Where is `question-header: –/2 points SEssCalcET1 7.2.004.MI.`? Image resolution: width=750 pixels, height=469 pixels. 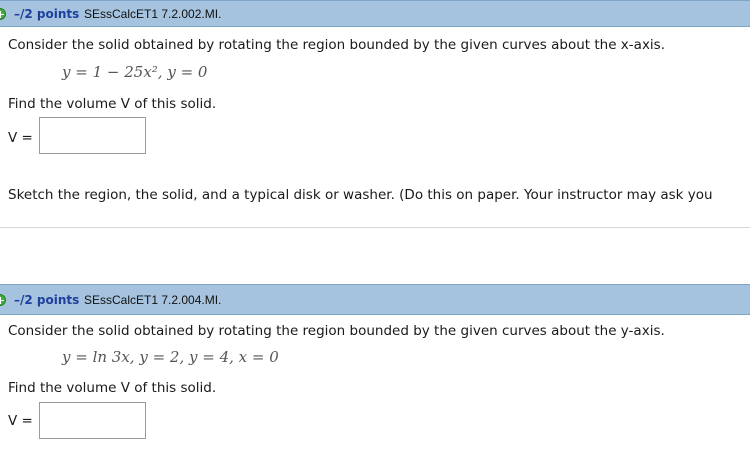
question-header: –/2 points SEssCalcET1 7.2.004.MI. is located at coordinates (375, 299).